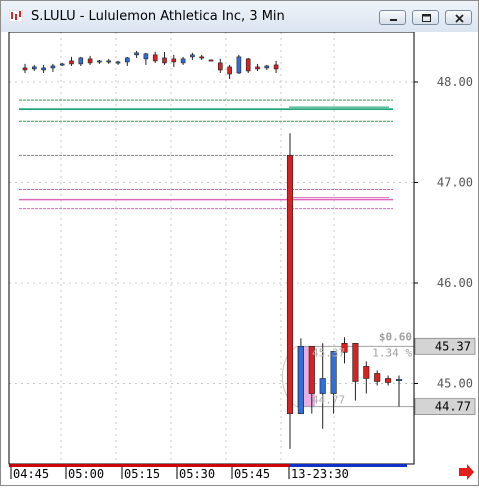  What do you see at coordinates (453, 407) in the screenshot?
I see `price-label-text-1: 44.77` at bounding box center [453, 407].